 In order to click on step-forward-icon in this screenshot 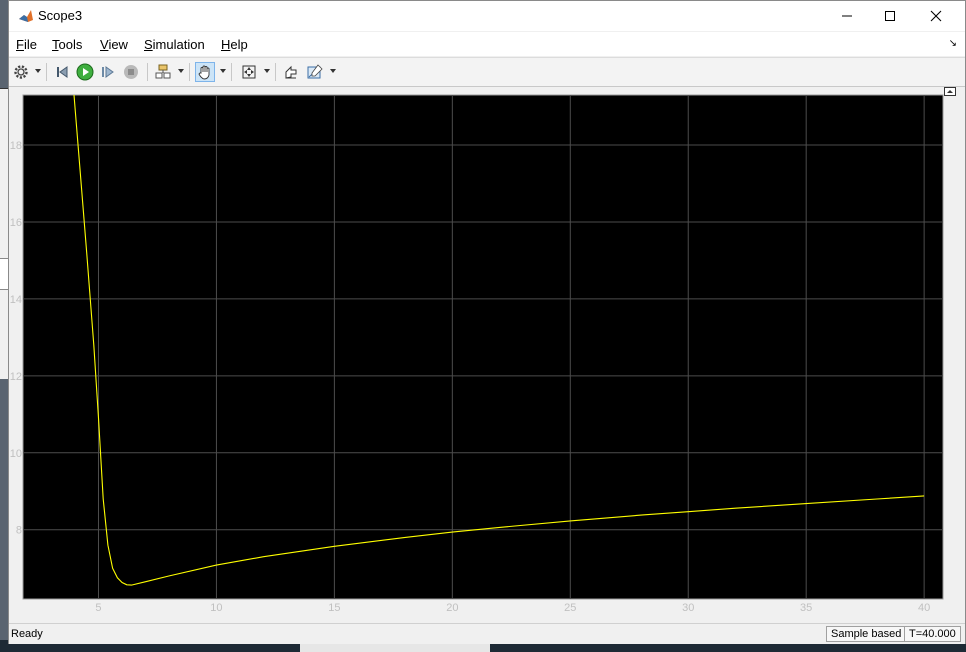, I will do `click(108, 72)`.